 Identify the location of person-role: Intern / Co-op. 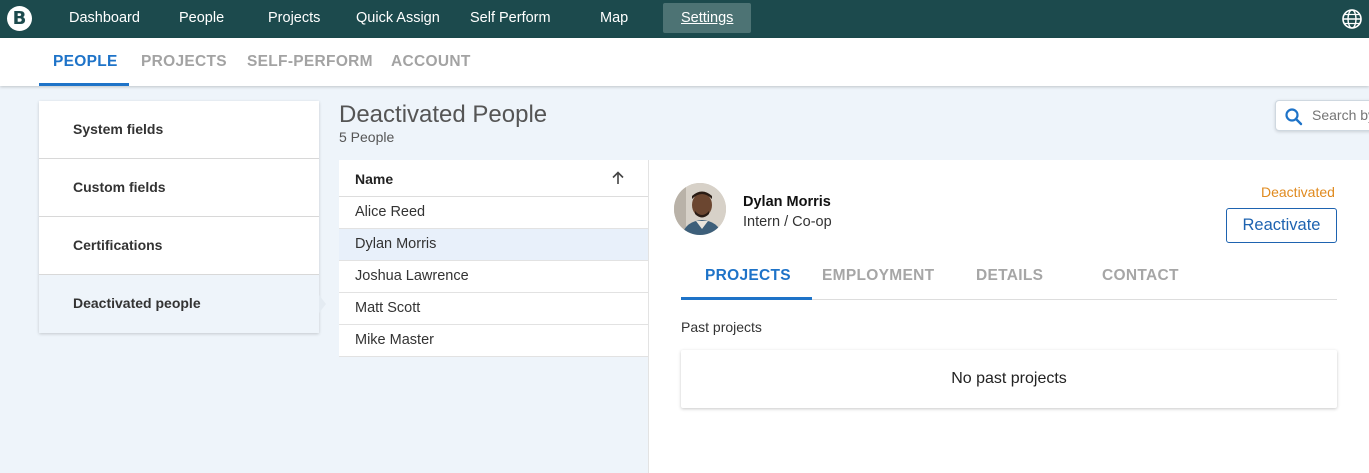
(787, 222).